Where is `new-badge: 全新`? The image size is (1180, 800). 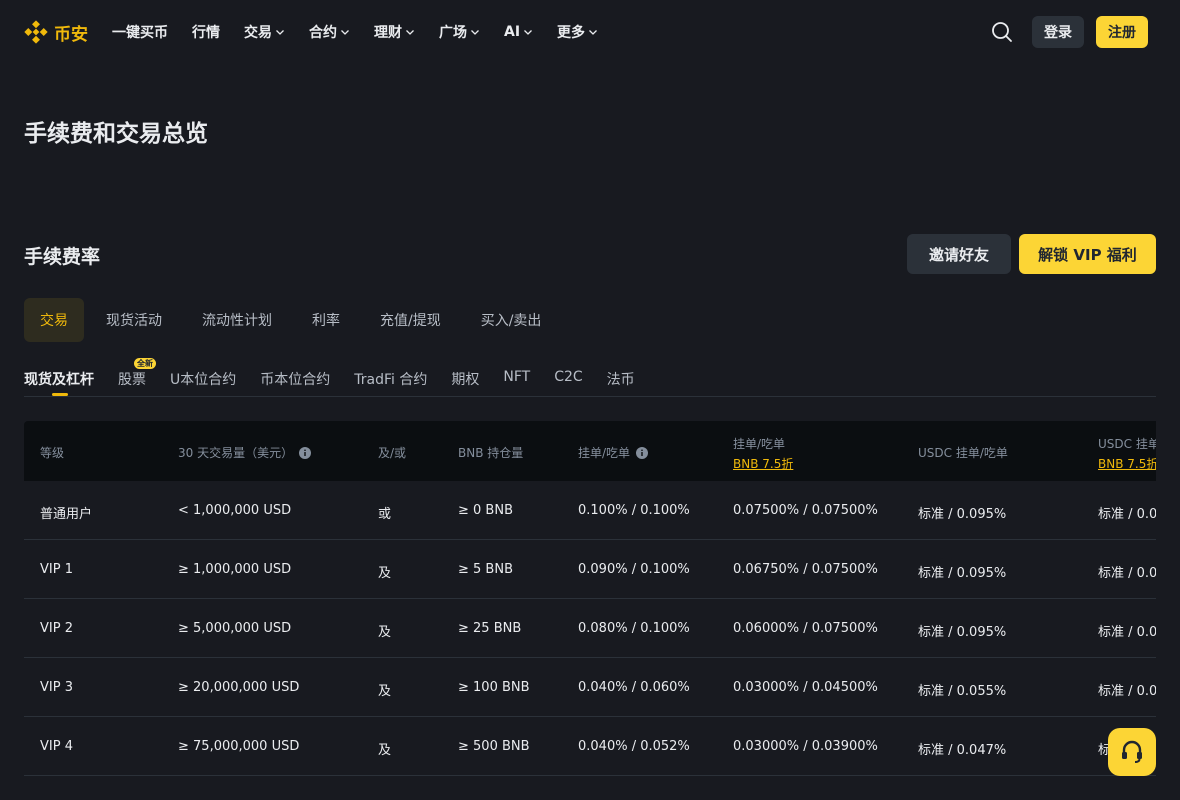 new-badge: 全新 is located at coordinates (145, 363).